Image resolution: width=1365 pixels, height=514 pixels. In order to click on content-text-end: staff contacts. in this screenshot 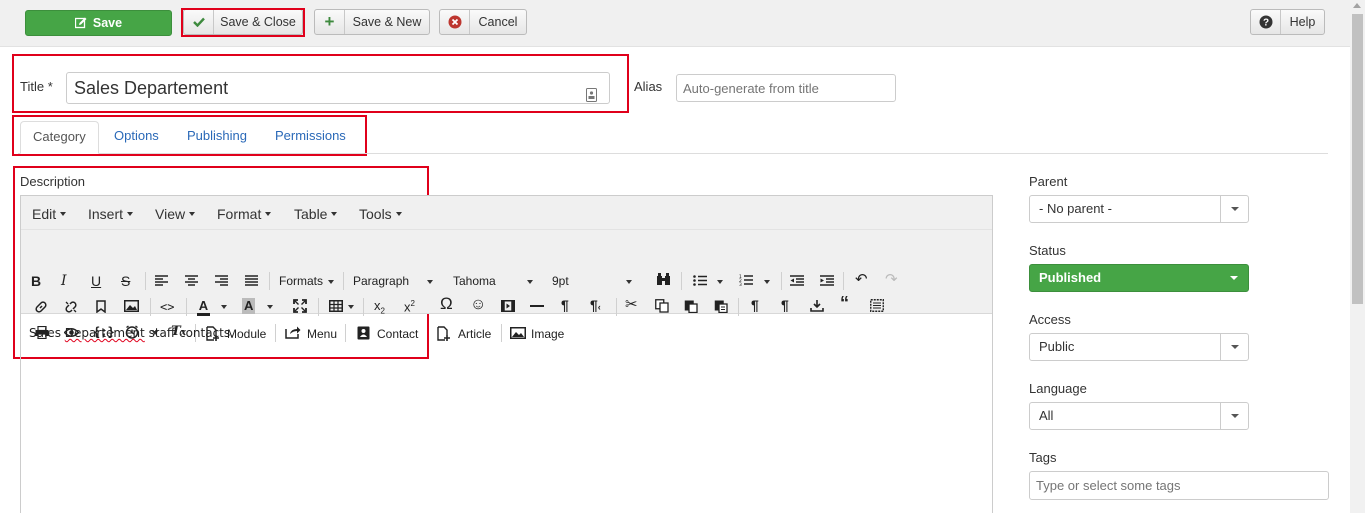, I will do `click(189, 333)`.